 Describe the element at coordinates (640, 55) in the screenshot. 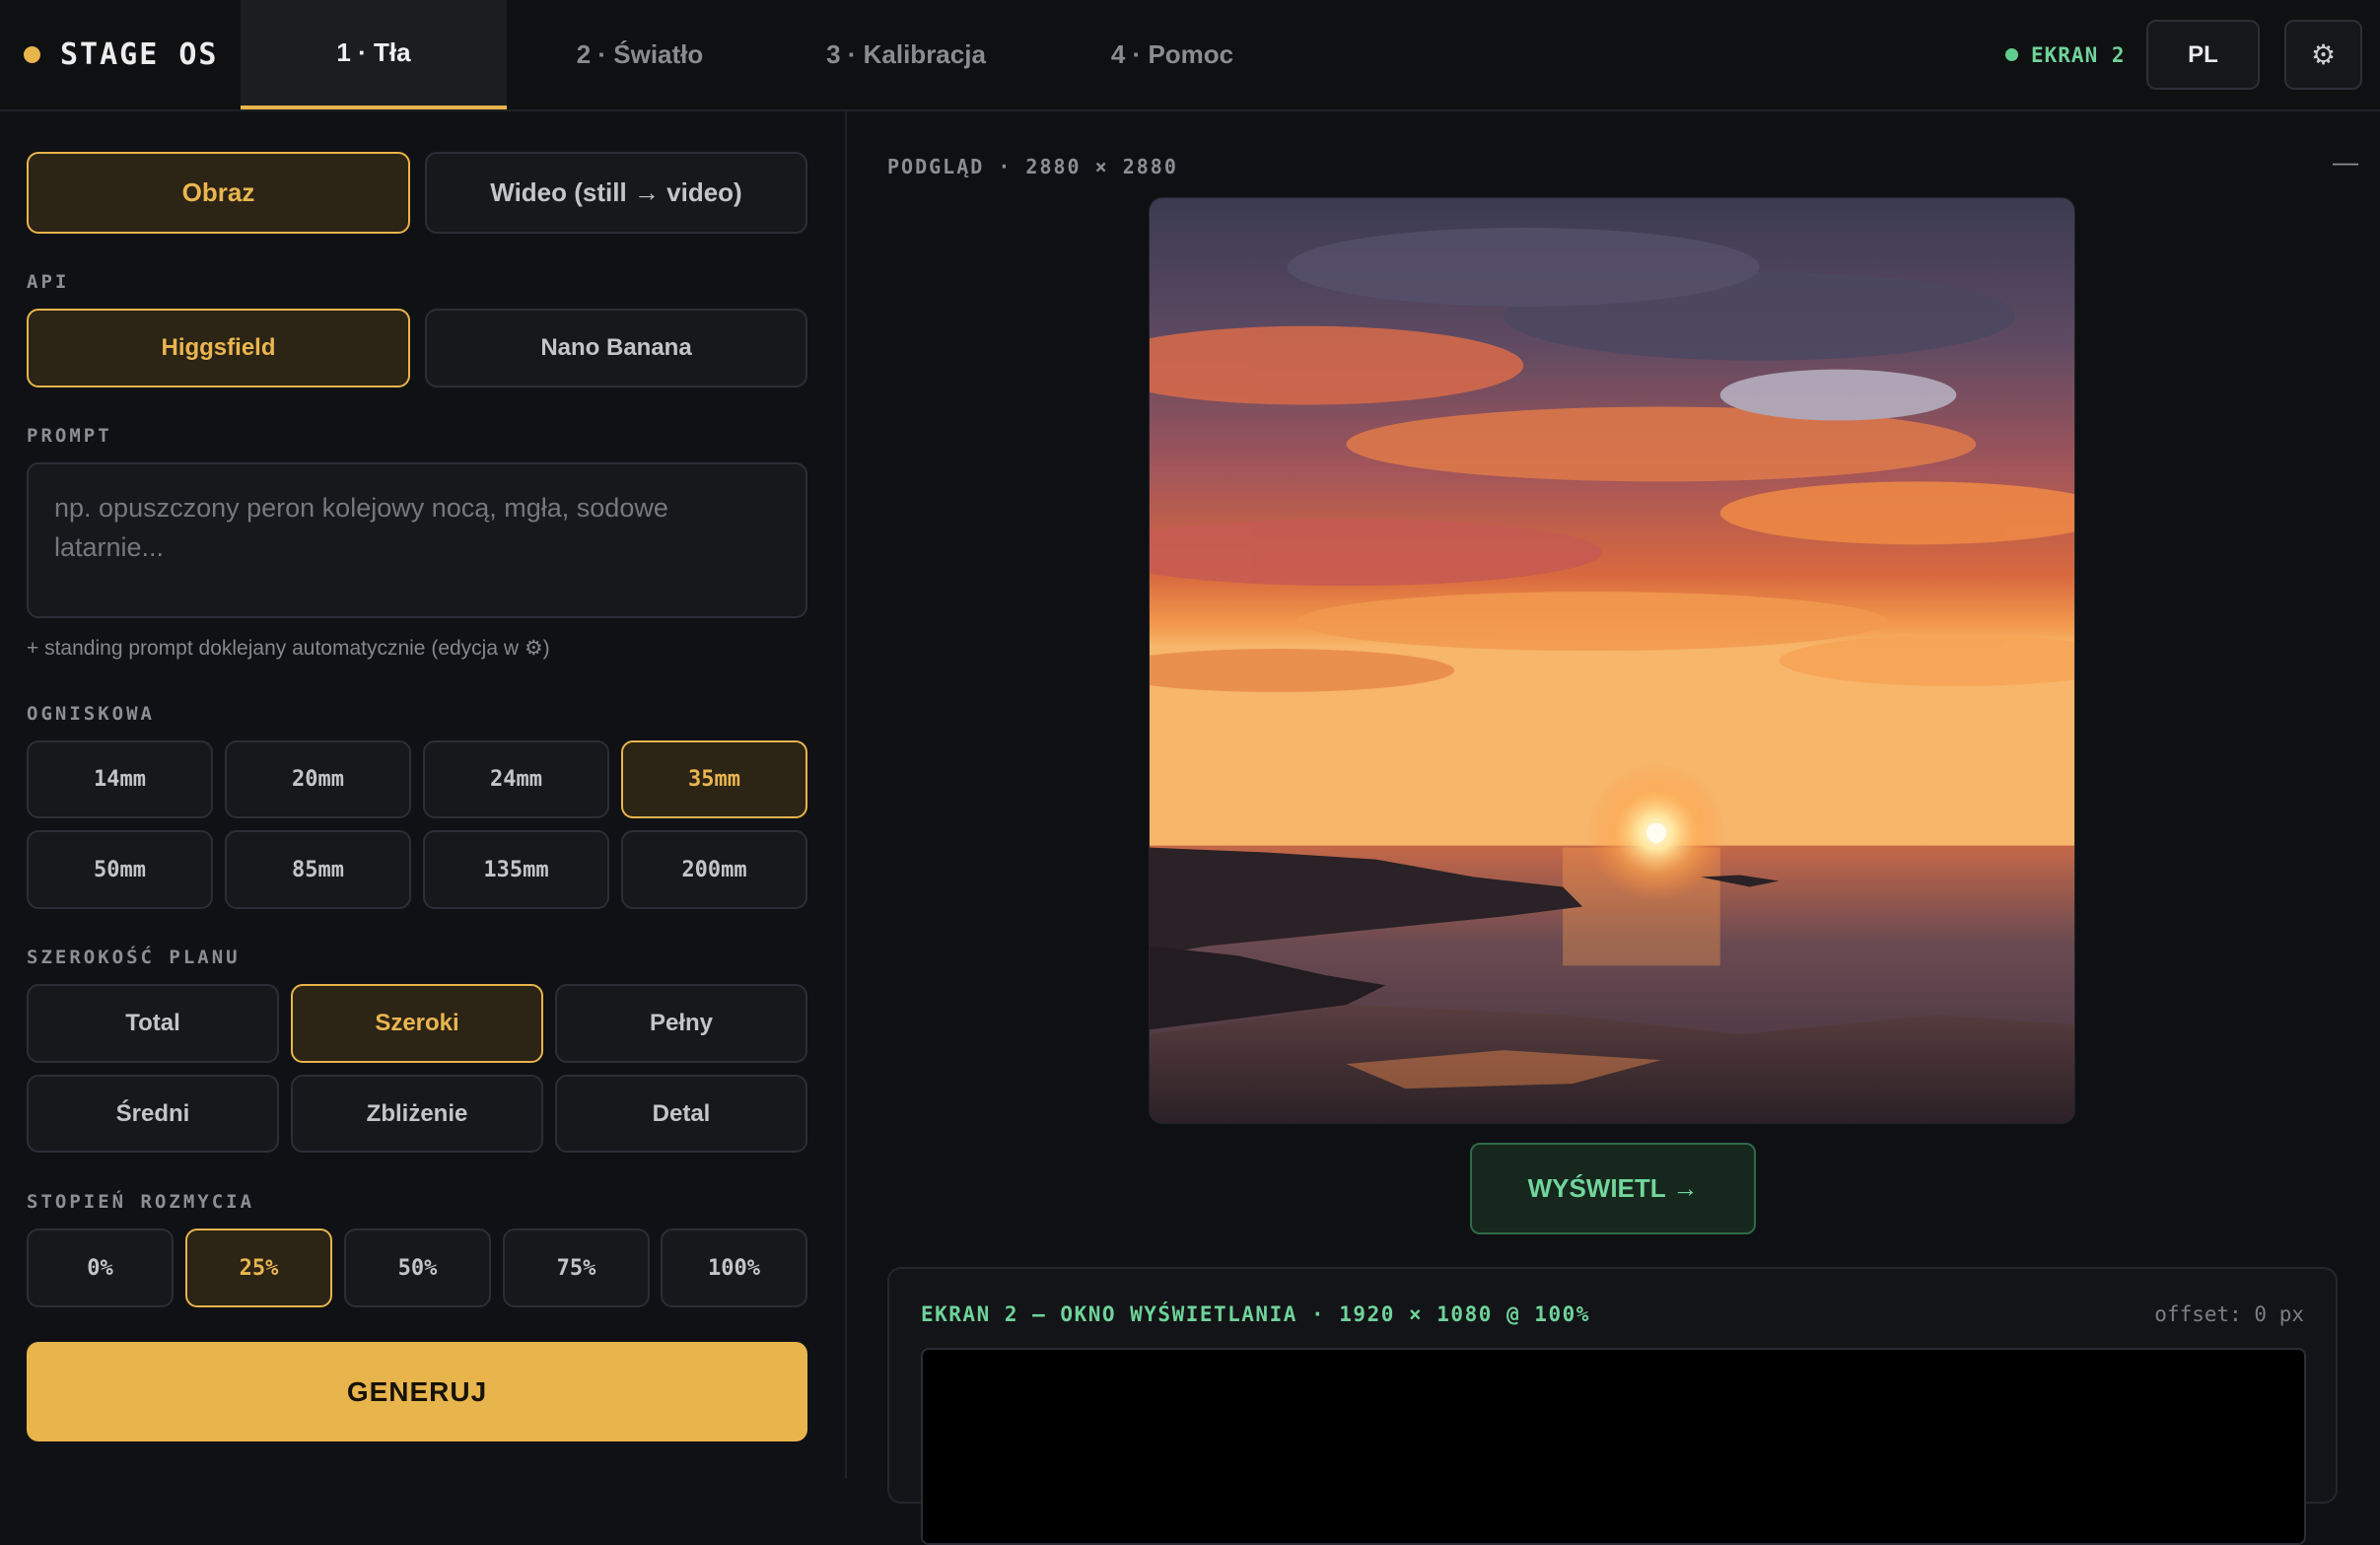

I see `tab-light: 2 · Światło` at that location.